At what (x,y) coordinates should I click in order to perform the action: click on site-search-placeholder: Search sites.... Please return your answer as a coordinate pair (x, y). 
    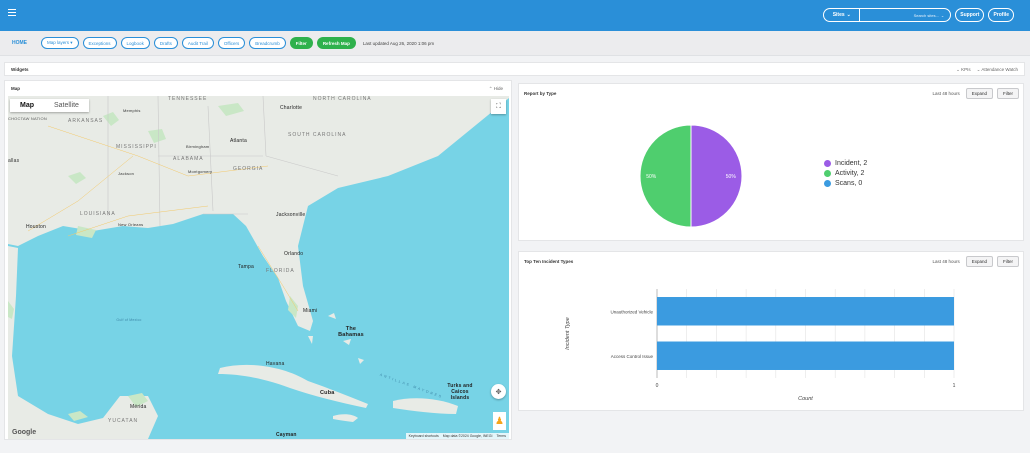
    Looking at the image, I should click on (926, 15).